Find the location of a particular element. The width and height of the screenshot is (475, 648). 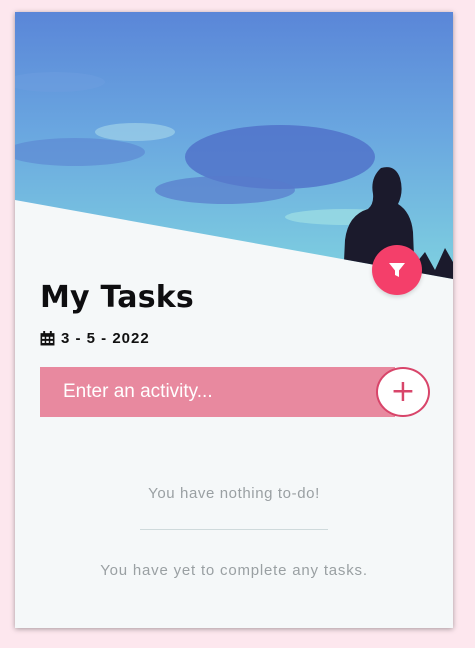

filter-icon is located at coordinates (397, 270).